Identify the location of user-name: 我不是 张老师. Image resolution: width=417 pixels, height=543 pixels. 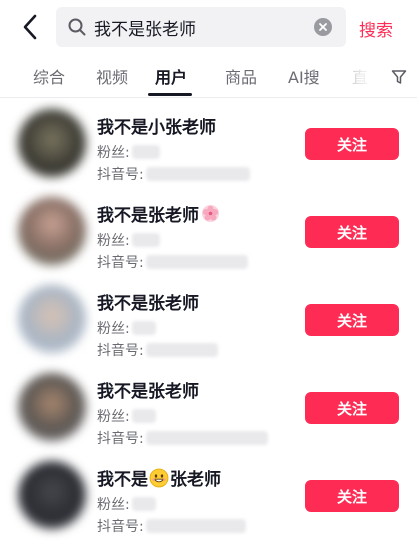
(159, 477).